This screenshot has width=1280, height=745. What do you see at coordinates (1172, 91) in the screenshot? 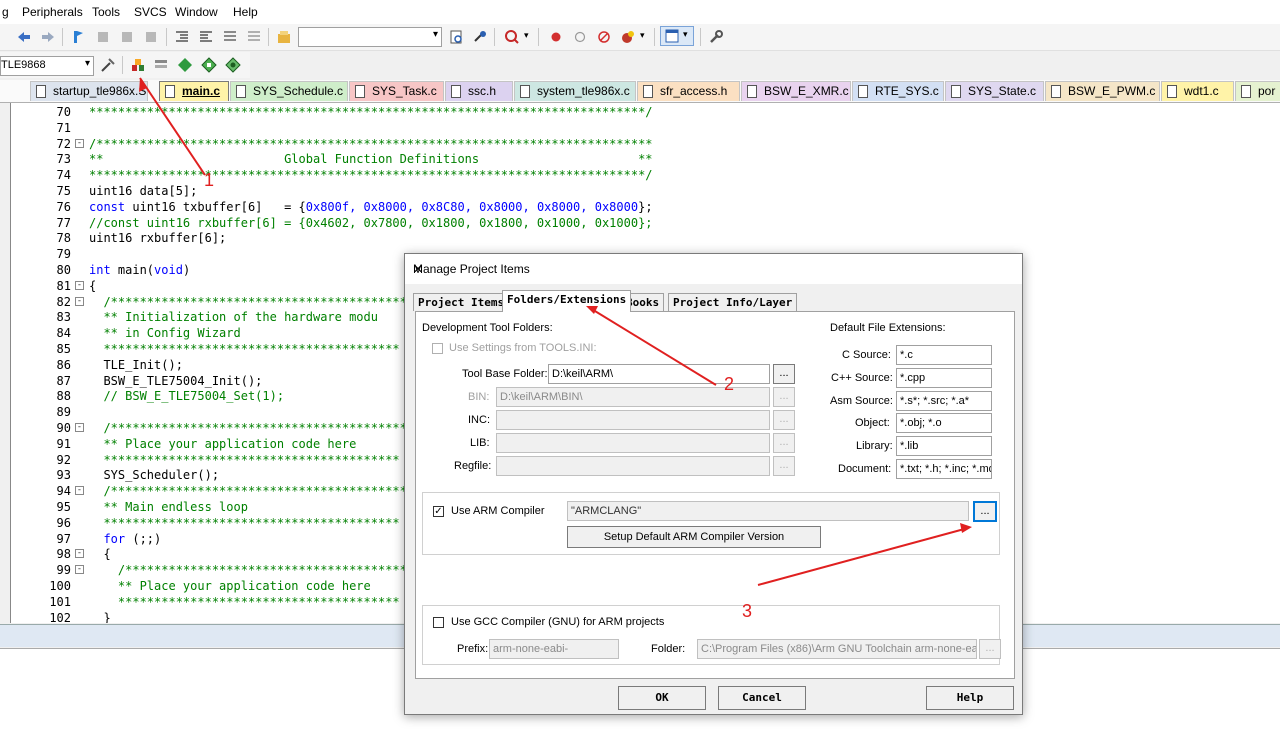
I see `file-icon` at bounding box center [1172, 91].